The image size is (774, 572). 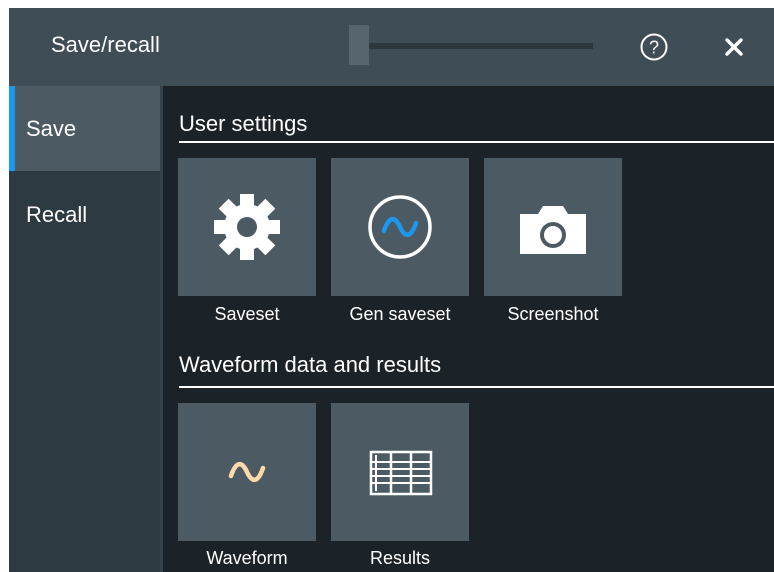 I want to click on close-button, so click(x=734, y=47).